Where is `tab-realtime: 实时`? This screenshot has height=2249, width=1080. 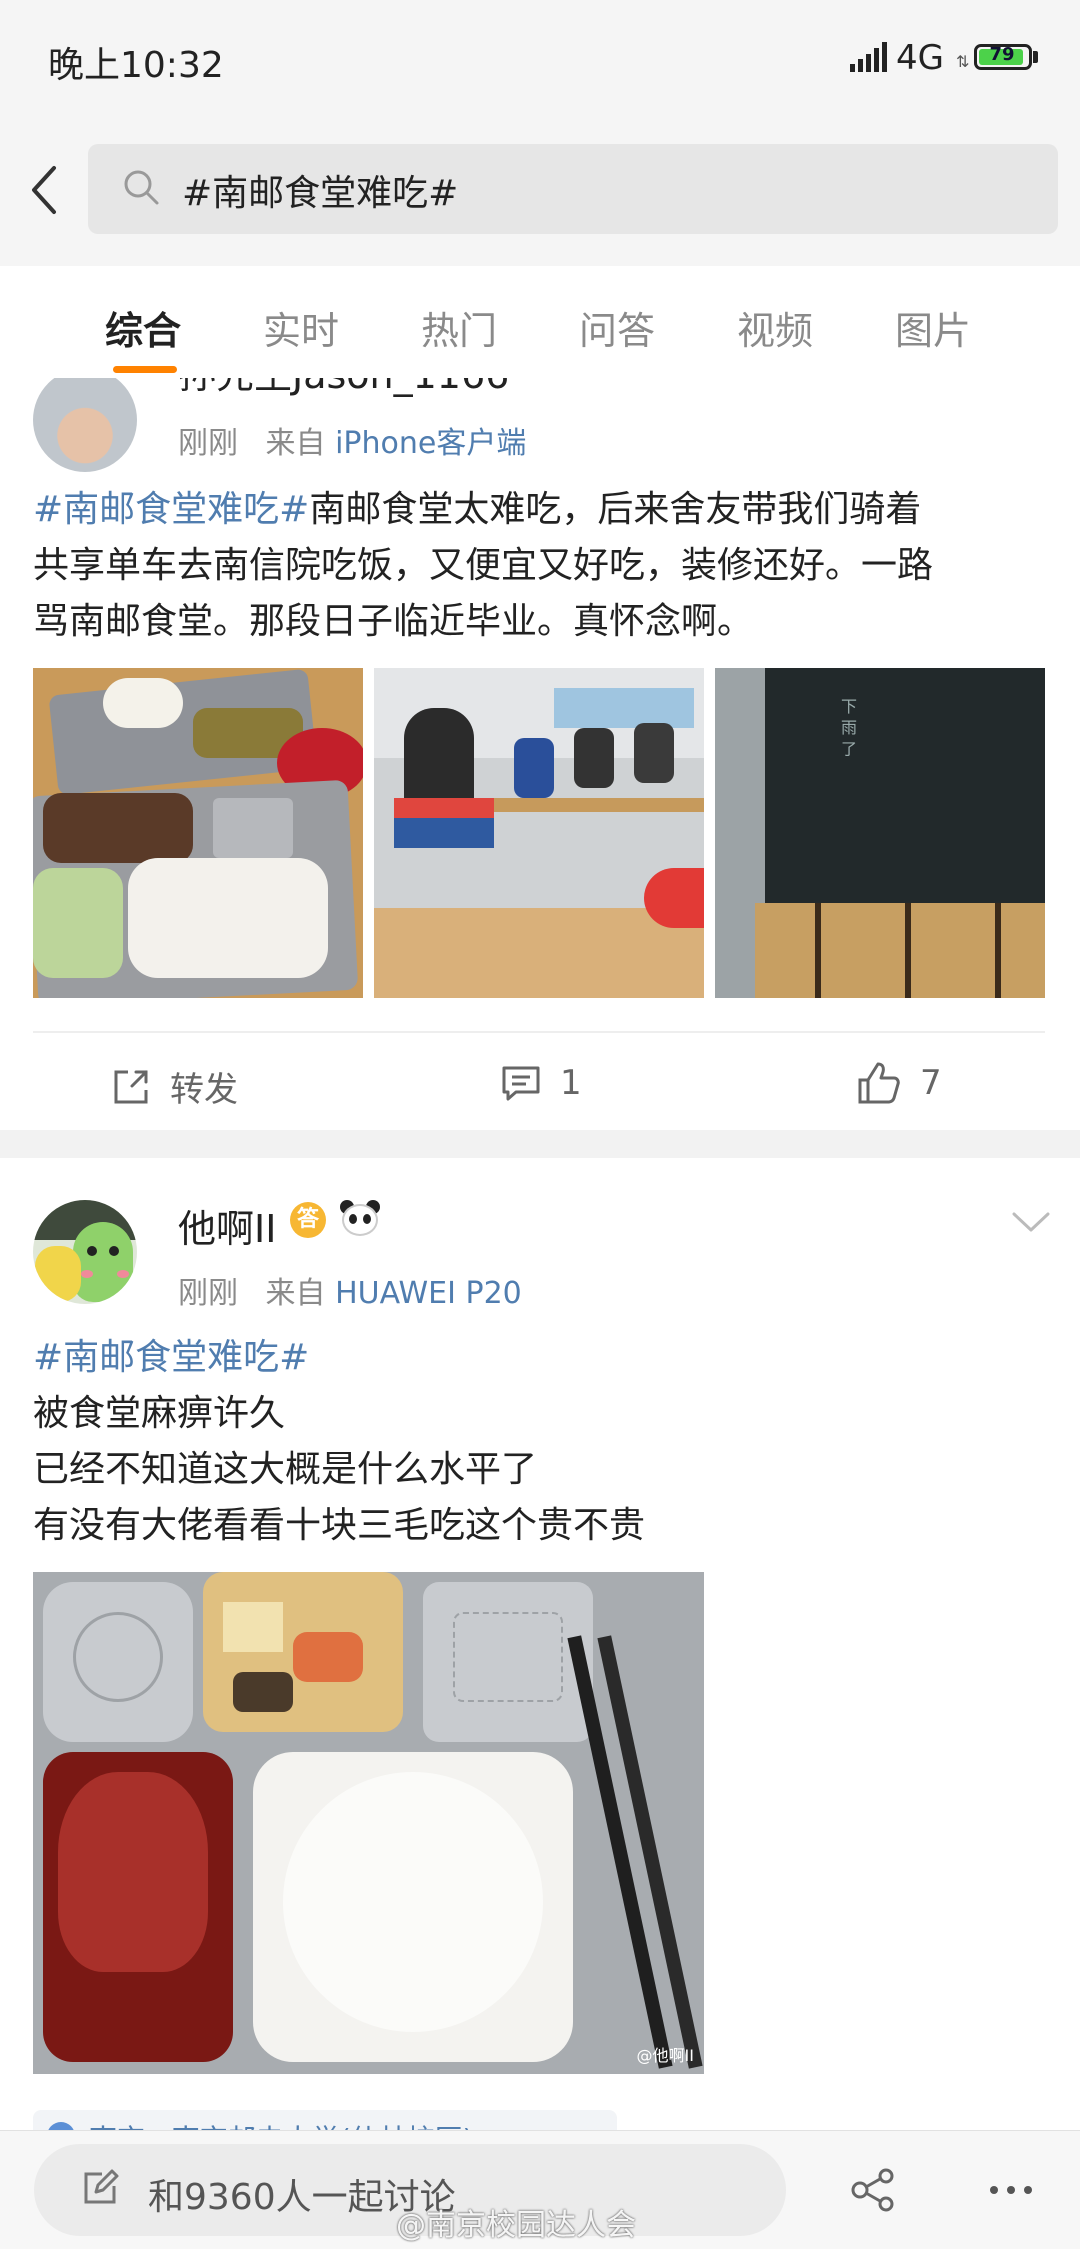
tab-realtime: 实时 is located at coordinates (301, 327).